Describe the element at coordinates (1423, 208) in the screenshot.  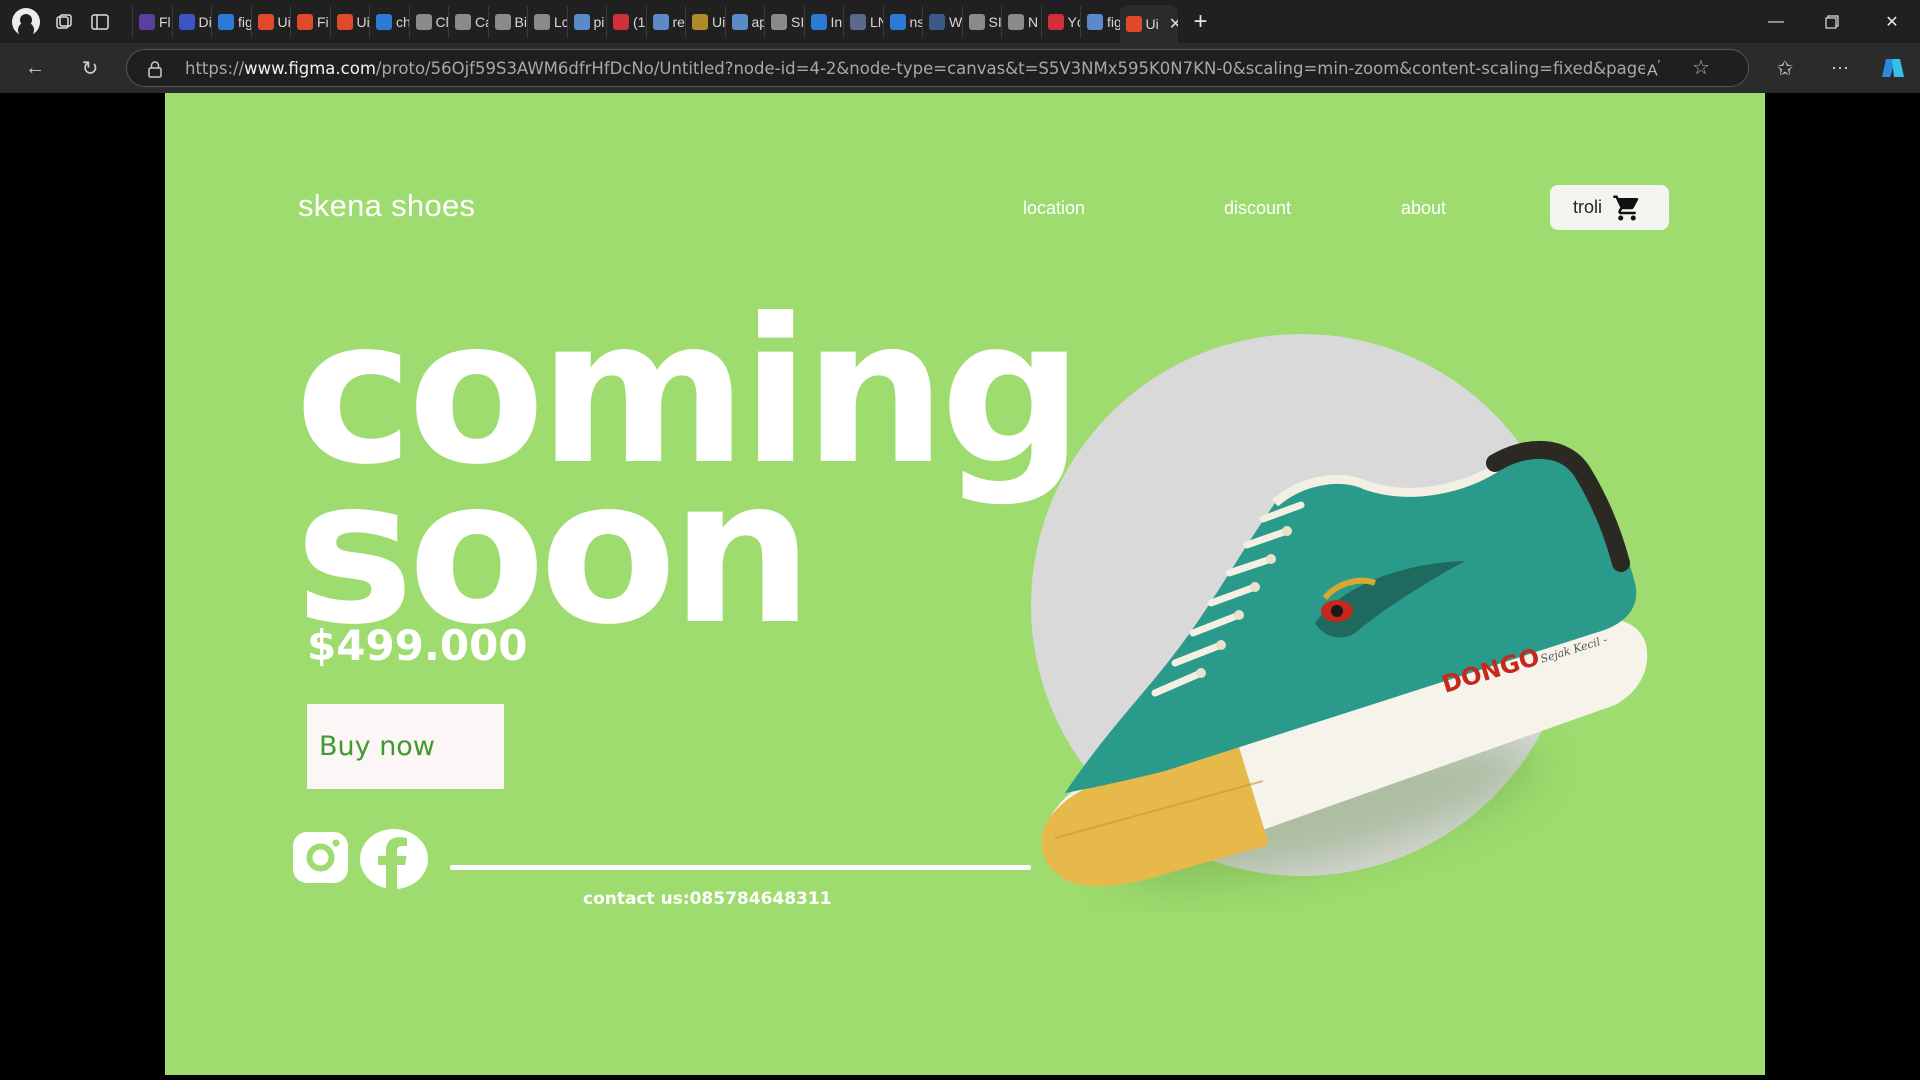
I see `nav-about: about` at that location.